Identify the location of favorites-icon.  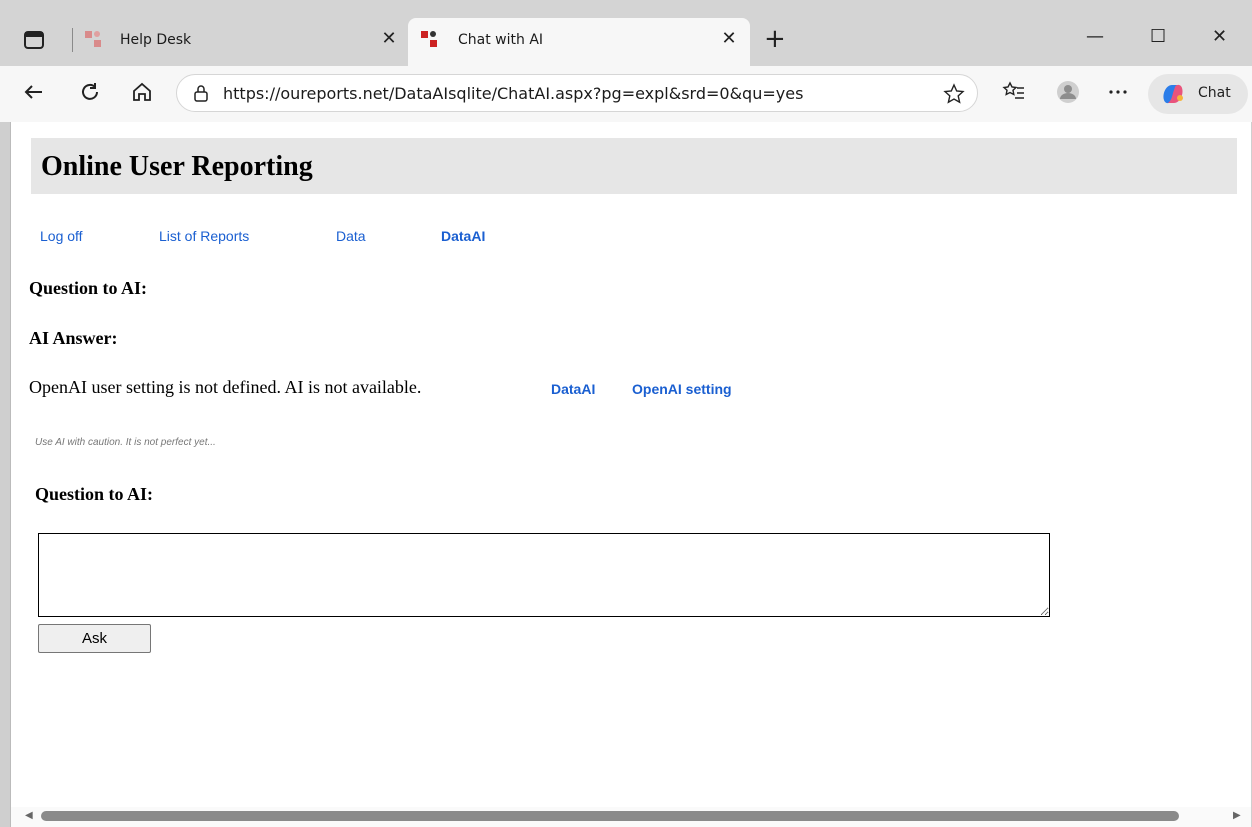
(1014, 92).